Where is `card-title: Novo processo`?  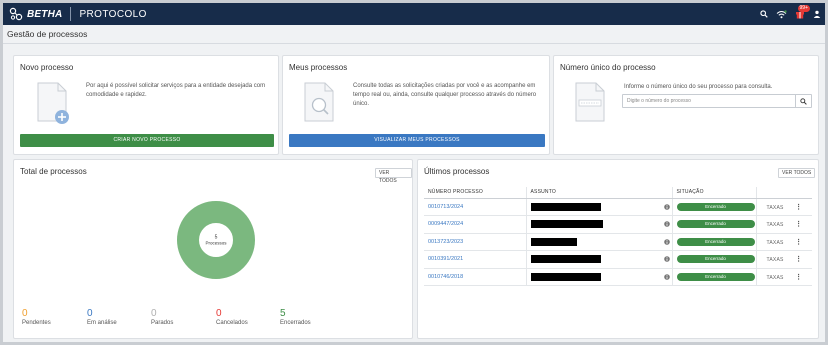 card-title: Novo processo is located at coordinates (47, 67).